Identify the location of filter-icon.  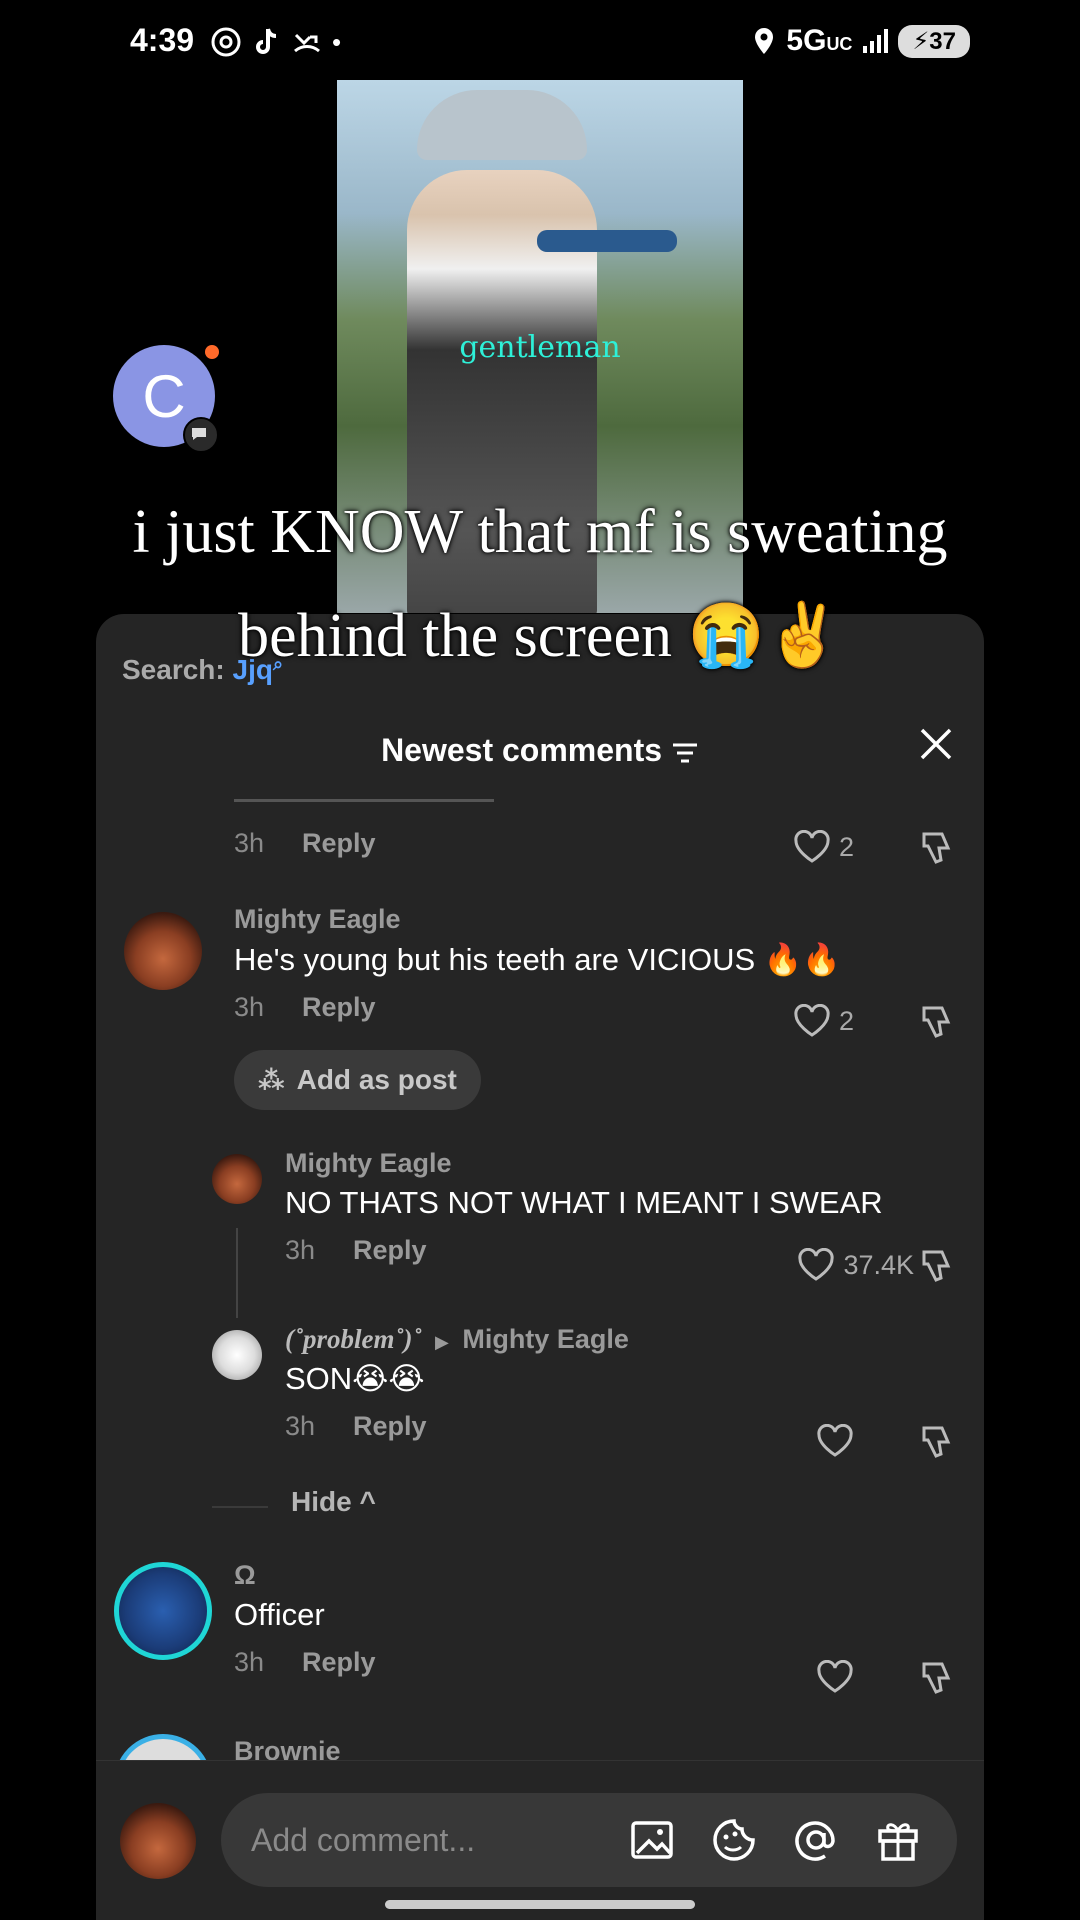
(685, 753).